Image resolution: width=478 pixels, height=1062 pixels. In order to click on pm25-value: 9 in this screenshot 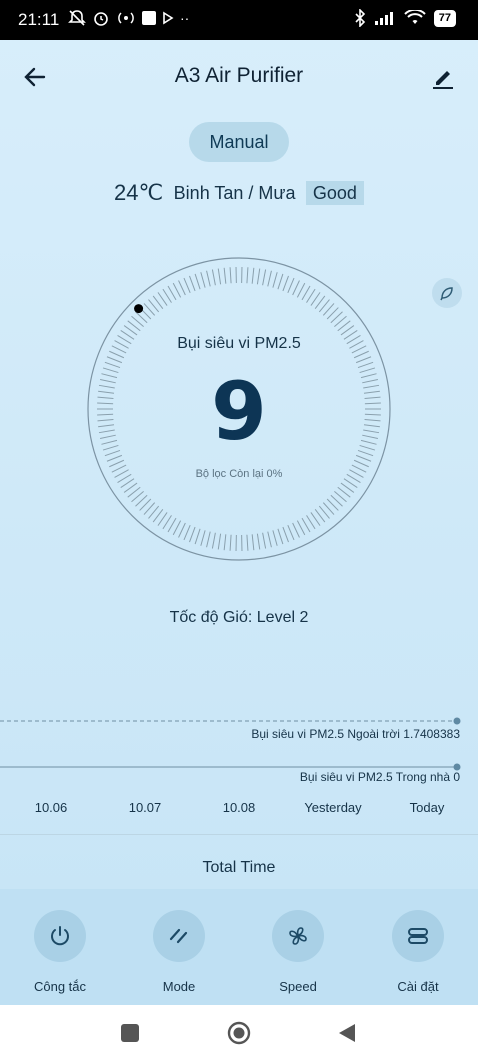, I will do `click(239, 411)`.